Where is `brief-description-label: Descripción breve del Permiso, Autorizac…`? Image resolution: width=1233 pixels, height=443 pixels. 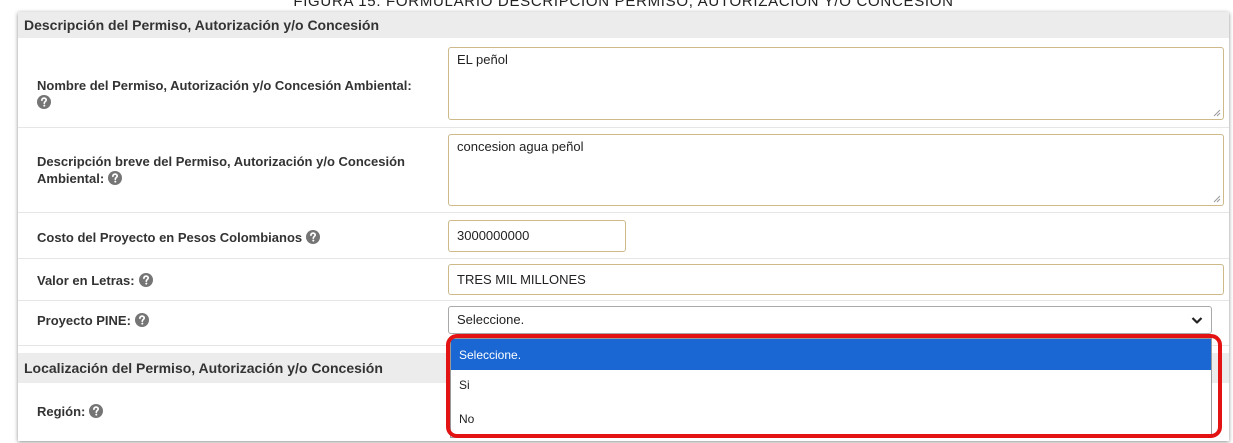
brief-description-label: Descripción breve del Permiso, Autorizac… is located at coordinates (233, 170).